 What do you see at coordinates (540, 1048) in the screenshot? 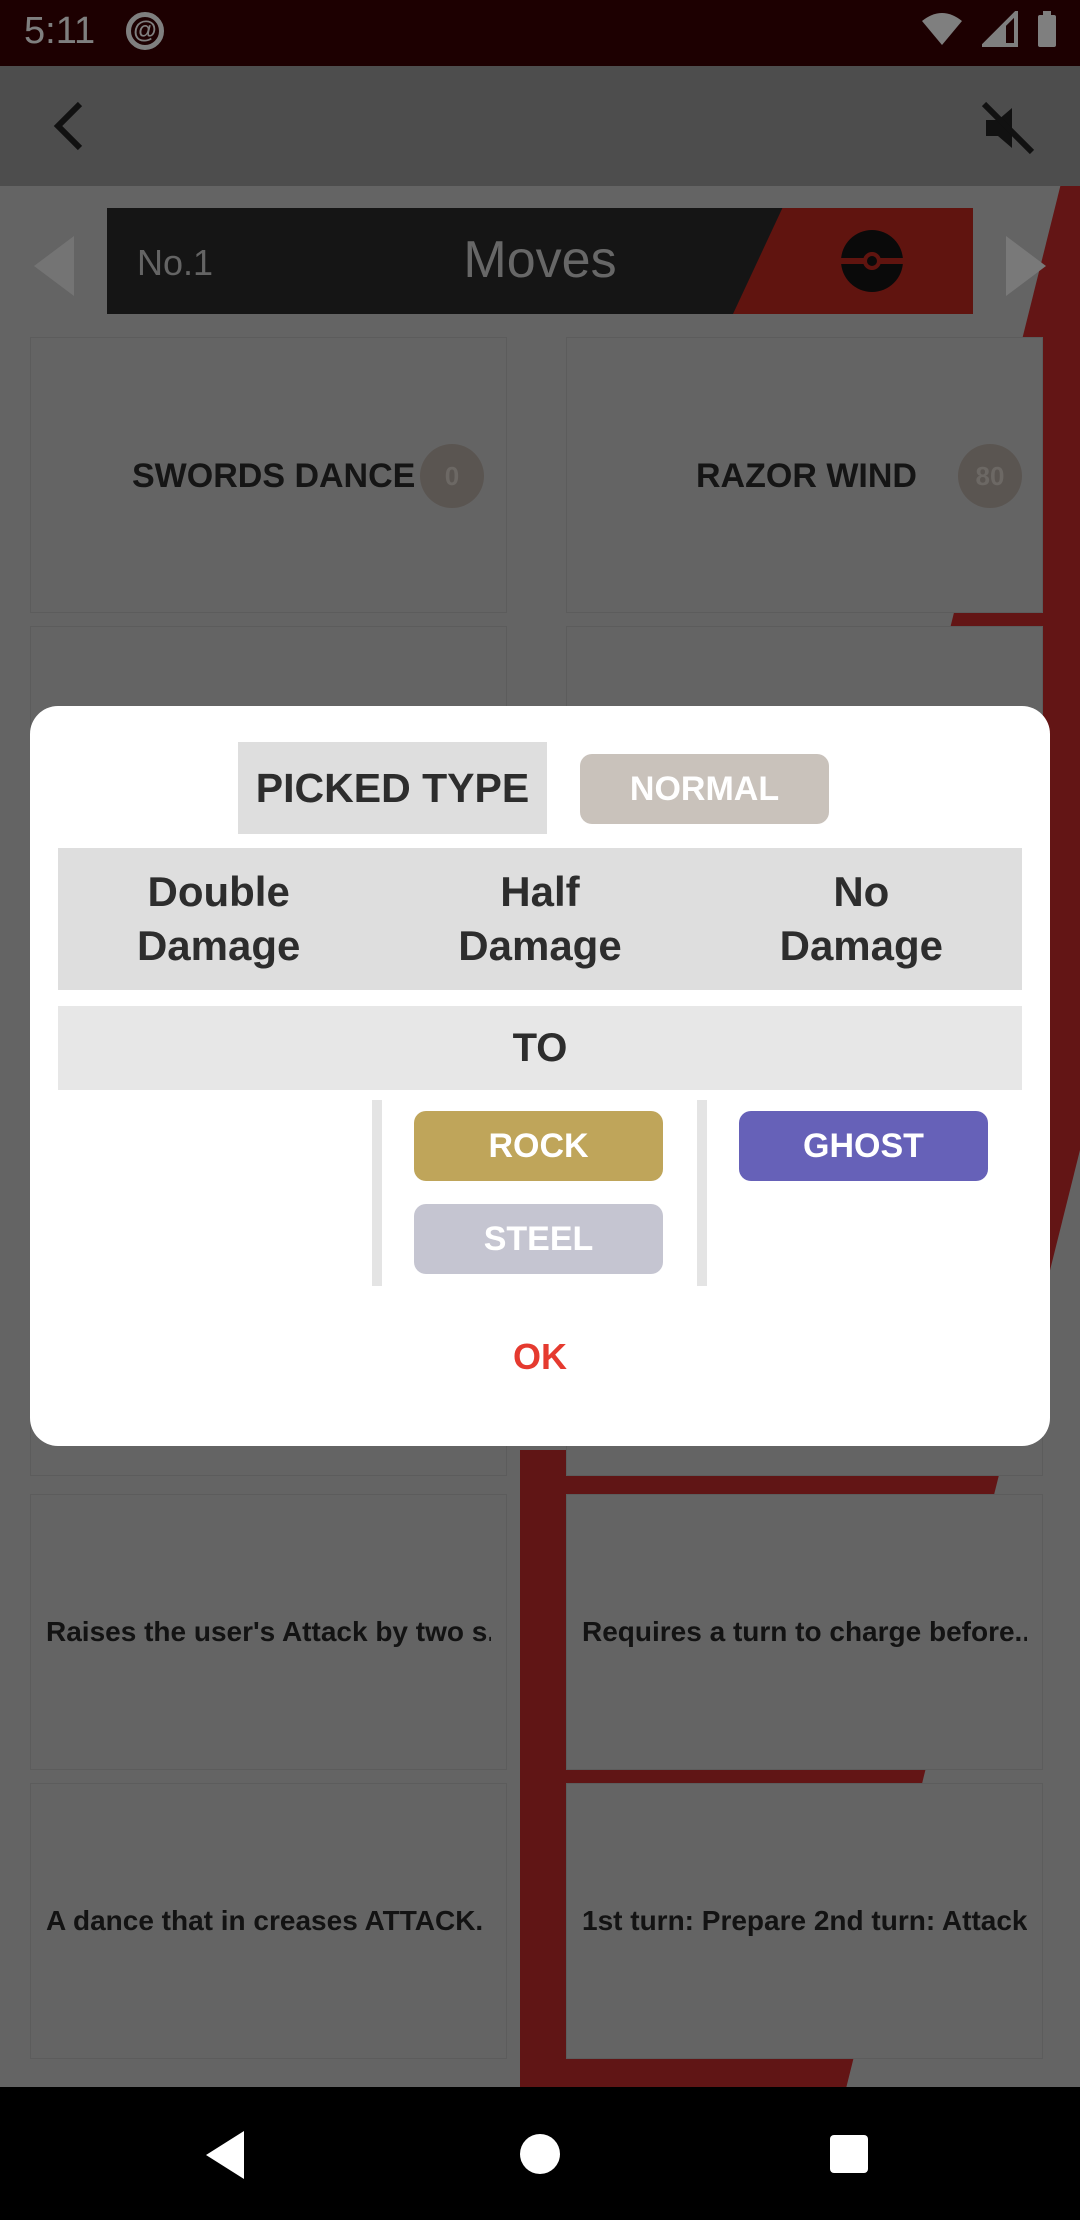
I see `to-label: TO` at bounding box center [540, 1048].